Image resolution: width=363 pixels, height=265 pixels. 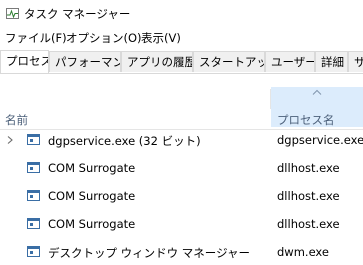 I want to click on task-manager-icon, so click(x=12, y=13).